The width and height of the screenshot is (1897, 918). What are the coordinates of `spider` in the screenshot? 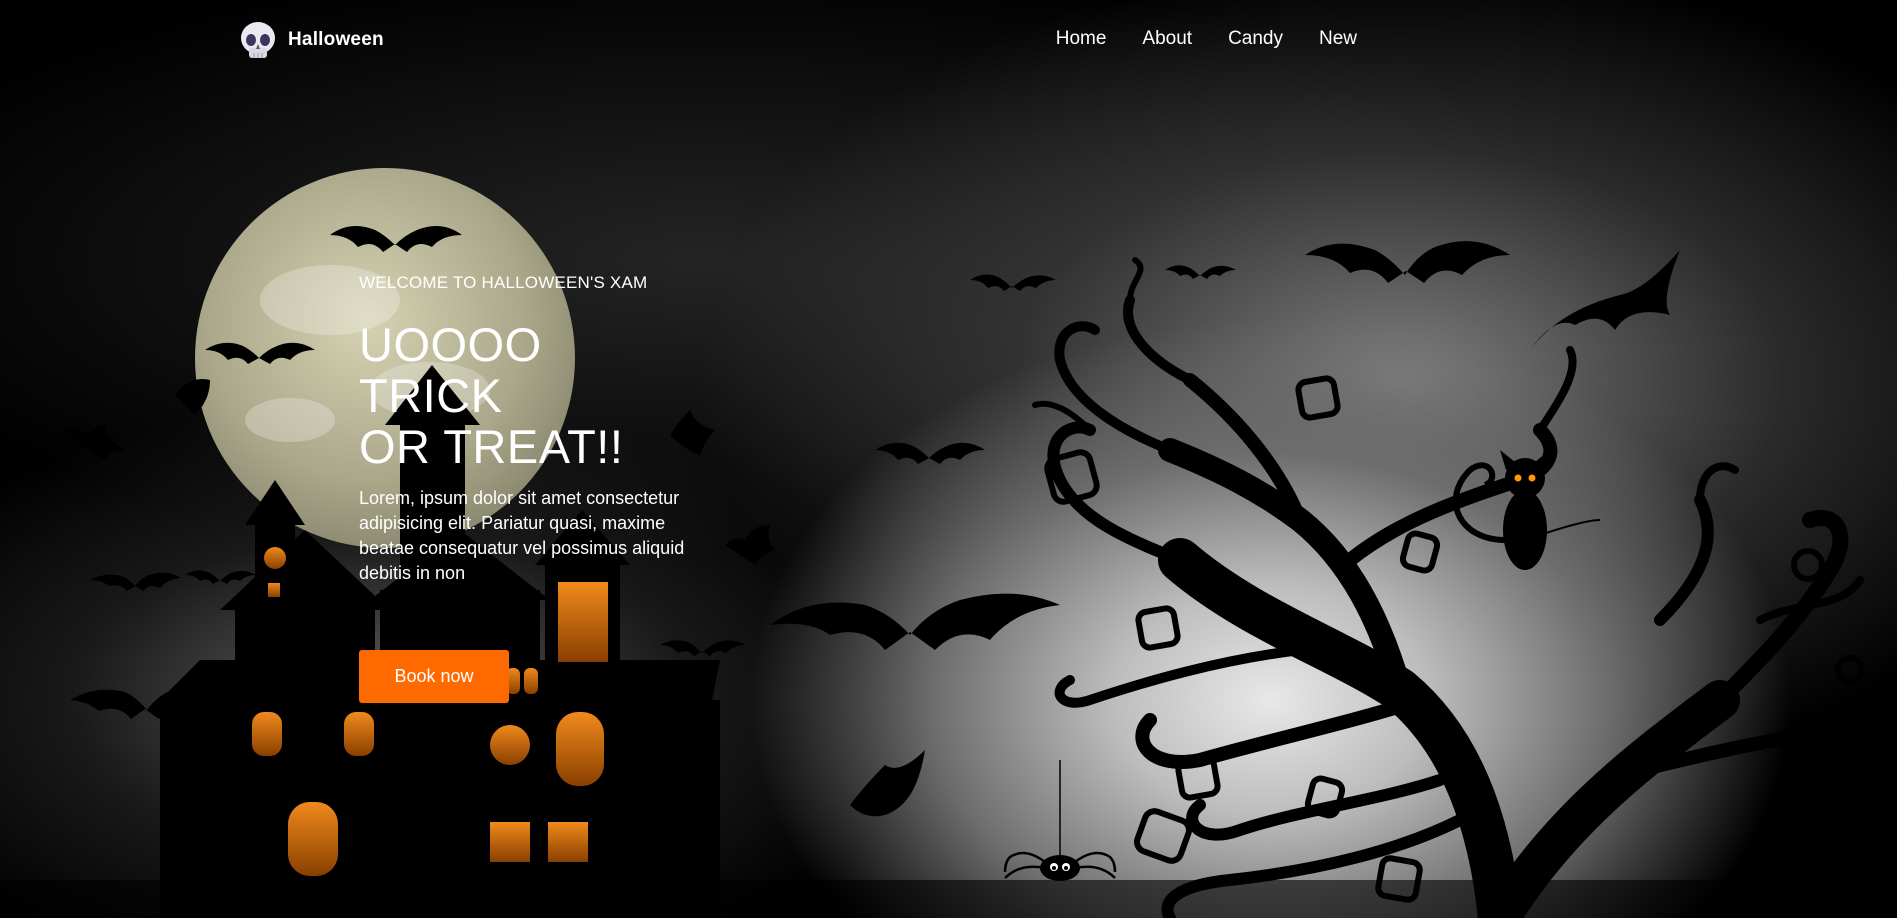 It's located at (1060, 820).